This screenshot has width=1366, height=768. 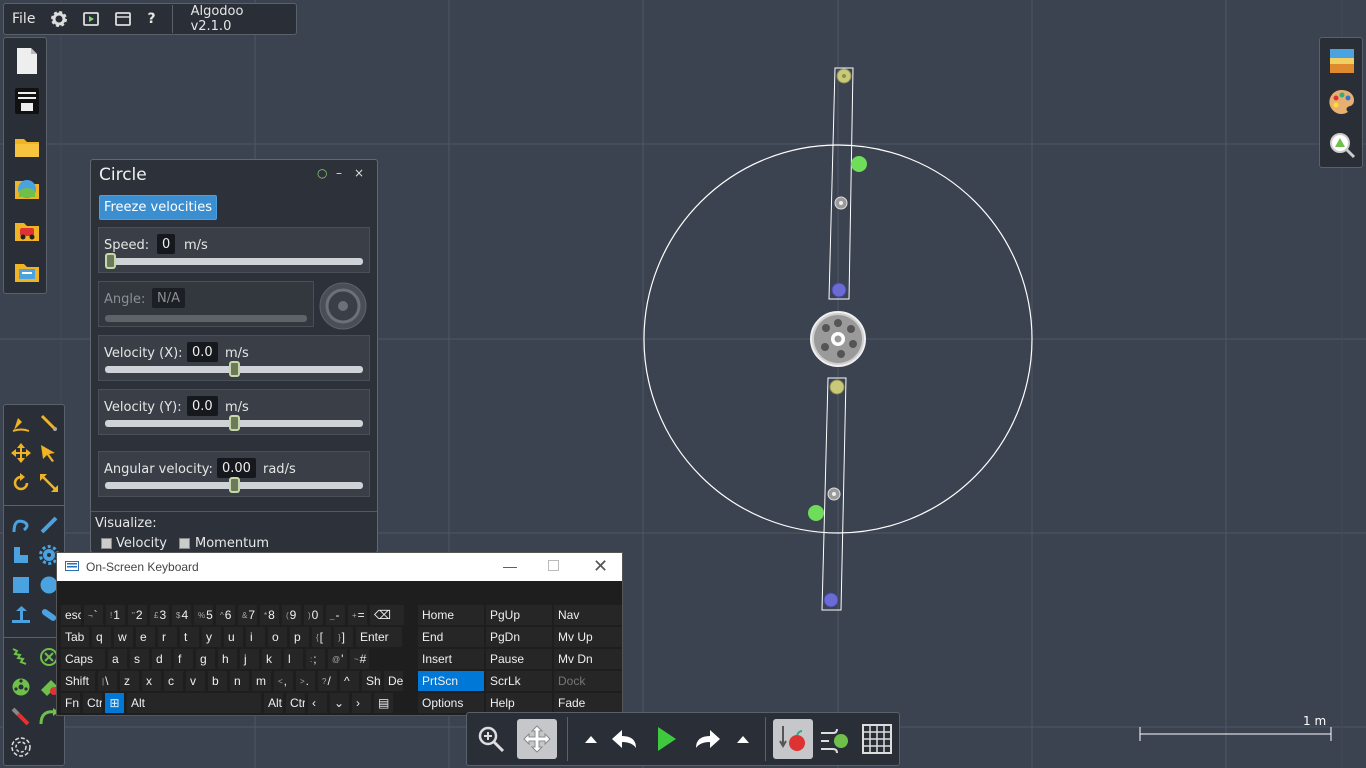 What do you see at coordinates (161, 659) in the screenshot?
I see `osk-key: d` at bounding box center [161, 659].